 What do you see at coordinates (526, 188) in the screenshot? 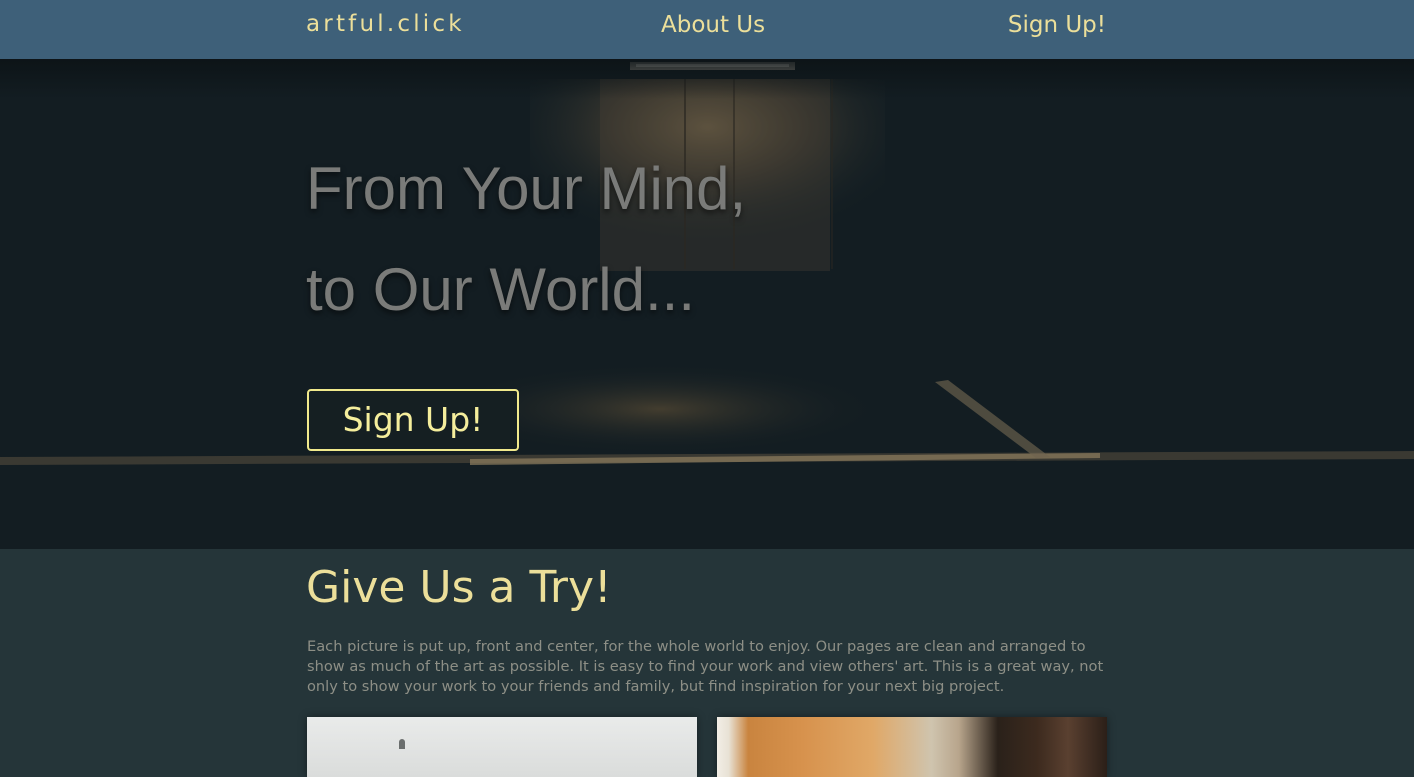
I see `hero-headline-line-1: From Your Mind,` at bounding box center [526, 188].